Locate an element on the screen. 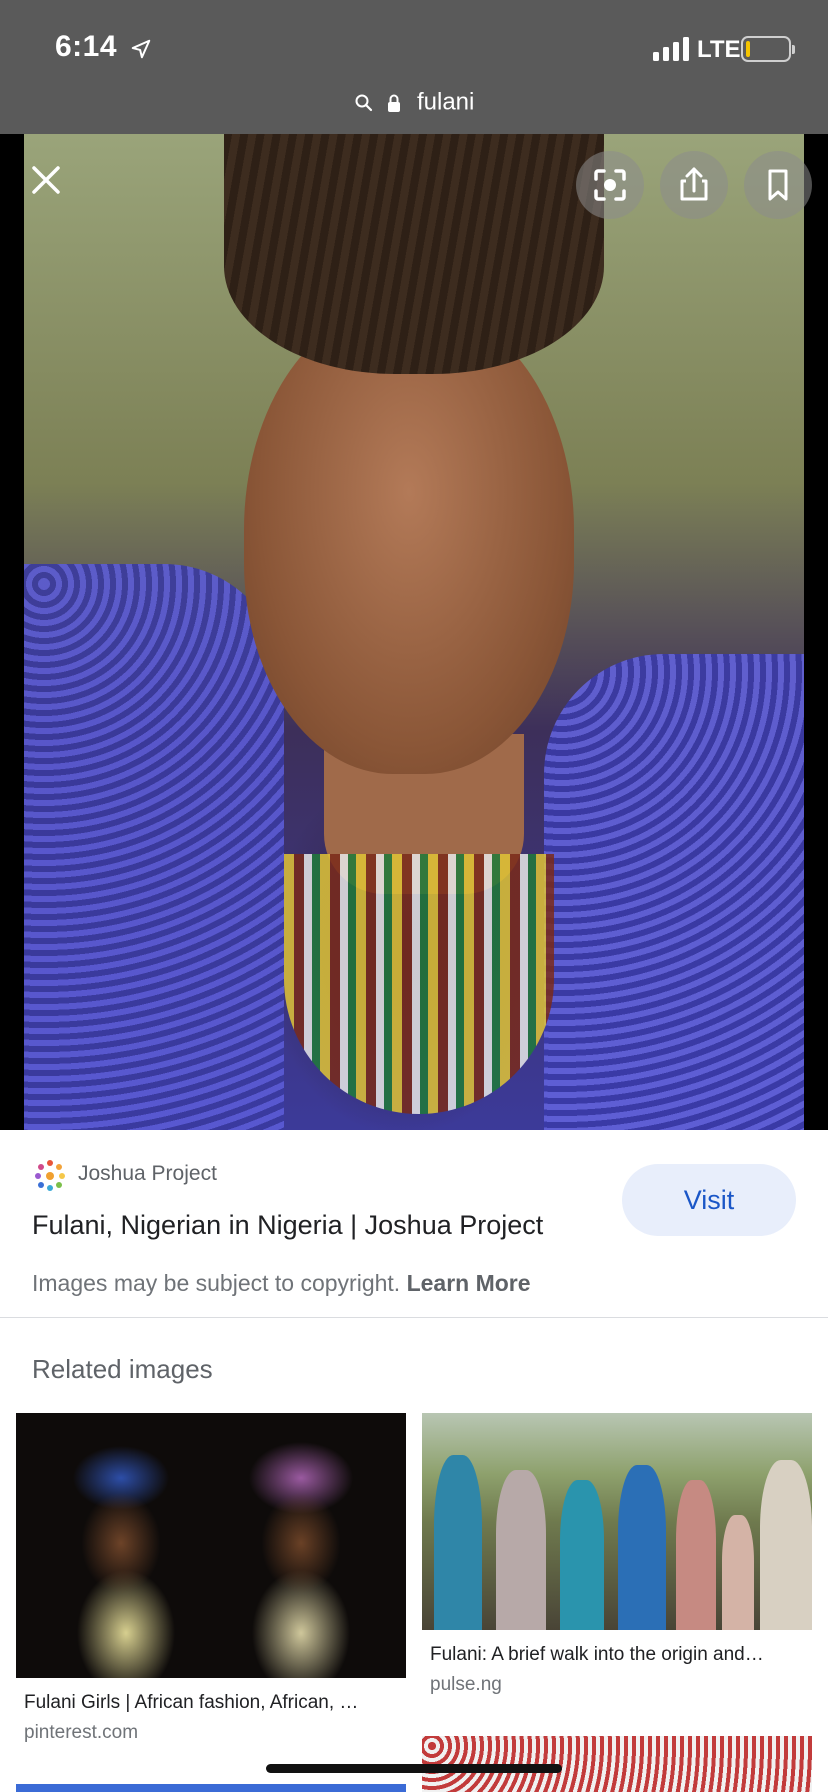  learn-more-link: Learn More is located at coordinates (469, 1283).